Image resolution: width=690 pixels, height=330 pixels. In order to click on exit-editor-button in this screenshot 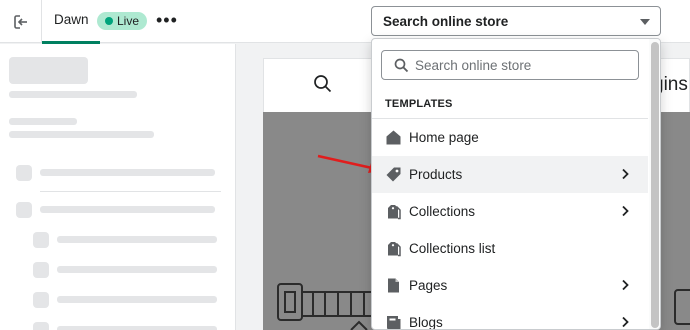, I will do `click(21, 21)`.